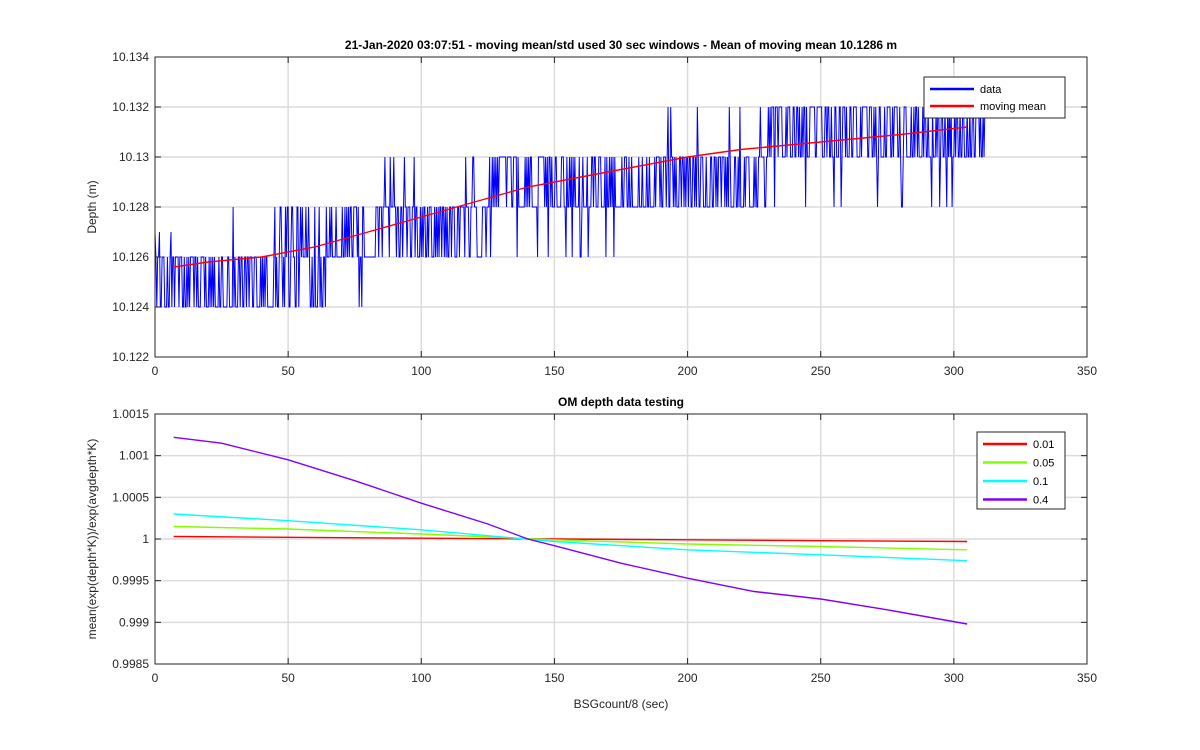 The image size is (1200, 750). What do you see at coordinates (130, 664) in the screenshot?
I see `y-tick-label: 0.9985` at bounding box center [130, 664].